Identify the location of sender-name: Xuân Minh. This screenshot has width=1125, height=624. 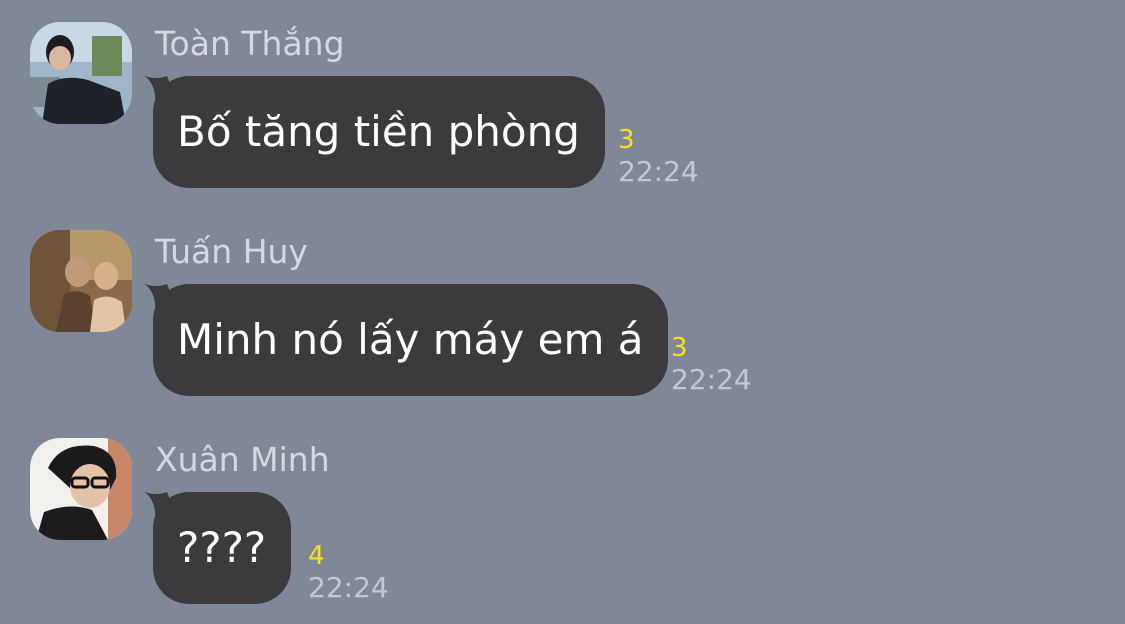
(242, 459).